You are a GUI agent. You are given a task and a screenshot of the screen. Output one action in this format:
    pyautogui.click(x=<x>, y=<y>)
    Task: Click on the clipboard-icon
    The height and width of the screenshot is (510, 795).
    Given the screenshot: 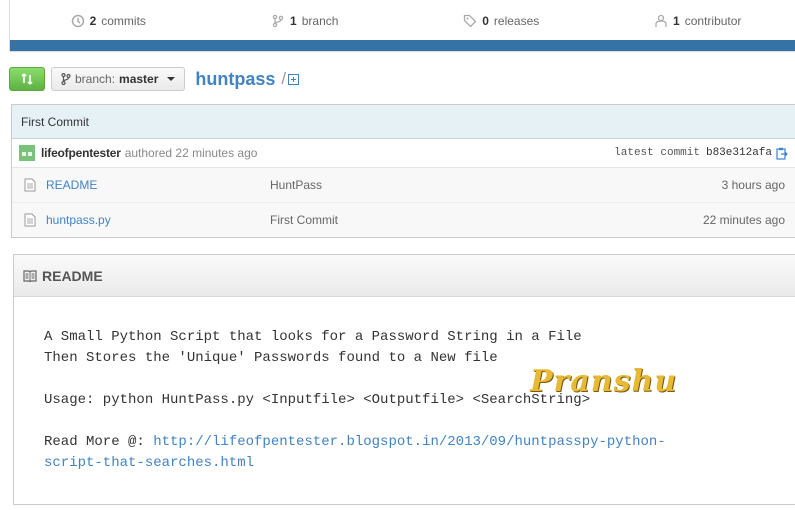 What is the action you would take?
    pyautogui.click(x=782, y=153)
    